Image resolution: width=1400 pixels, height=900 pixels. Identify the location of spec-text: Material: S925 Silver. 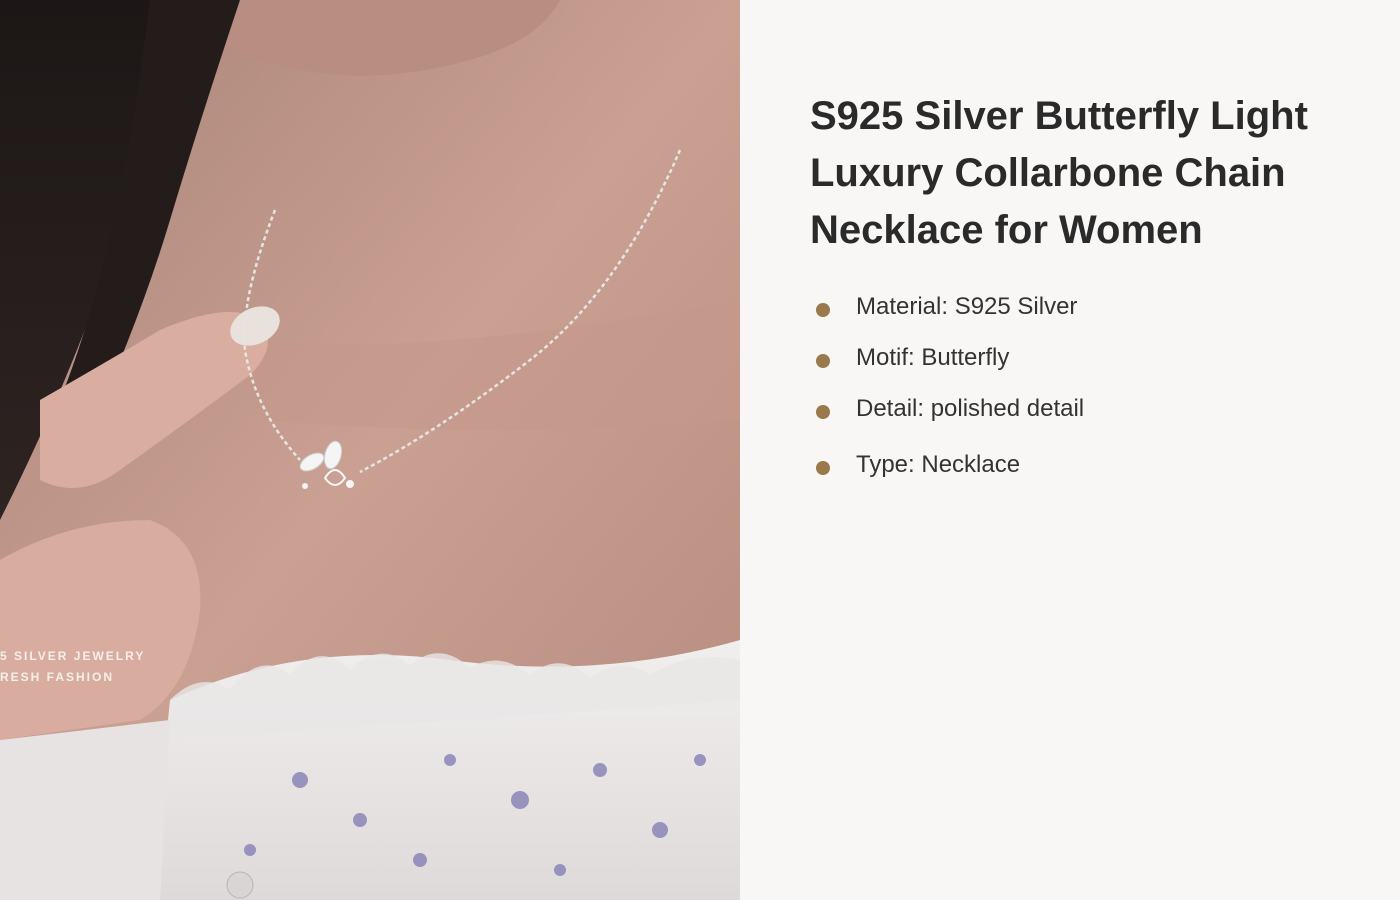
(967, 306).